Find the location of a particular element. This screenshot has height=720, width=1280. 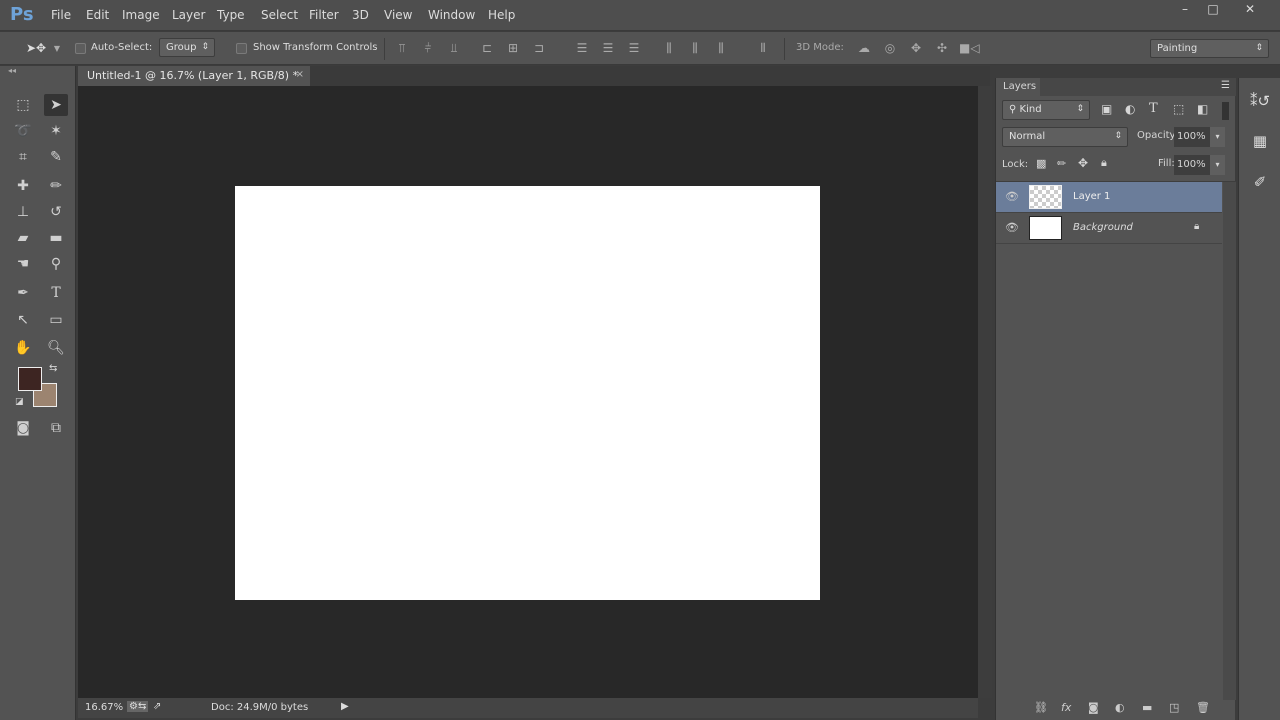

3d-pan-icon: ✥ is located at coordinates (916, 48).